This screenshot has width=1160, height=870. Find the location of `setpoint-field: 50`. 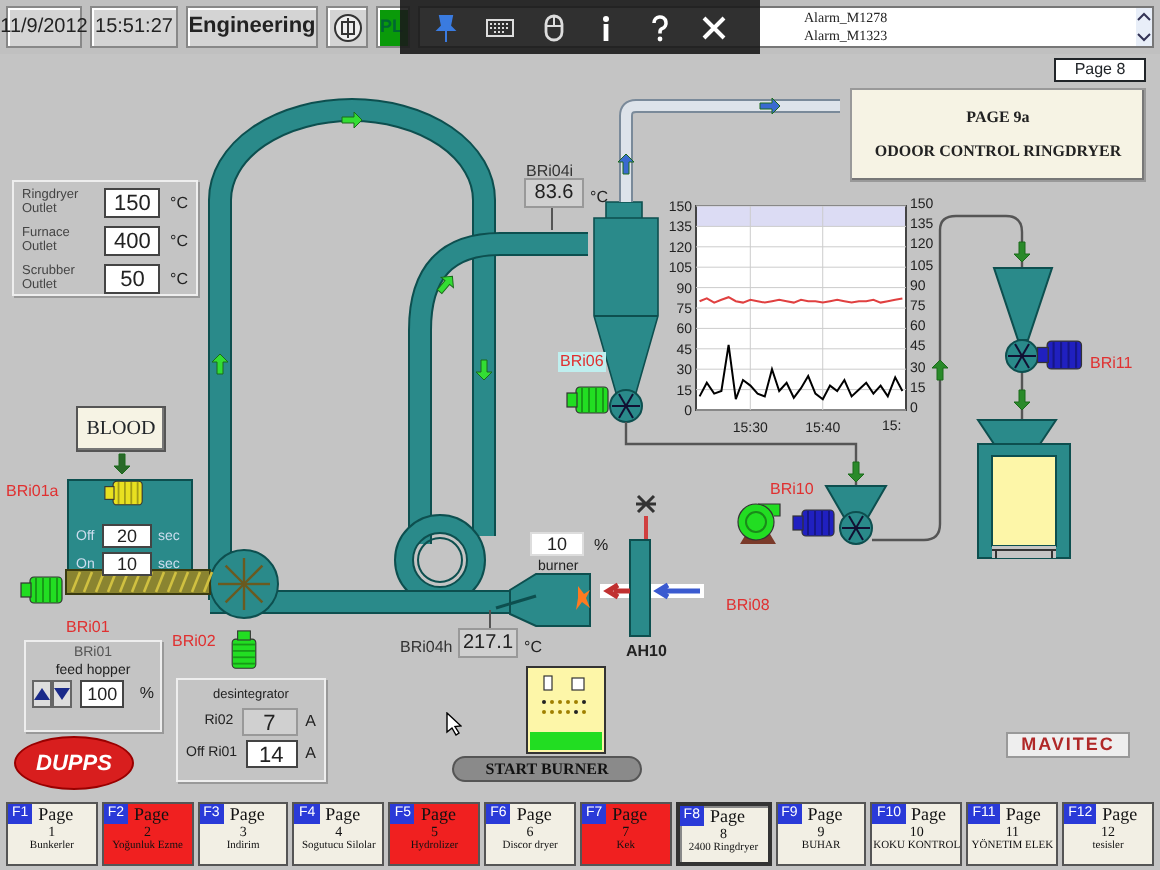

setpoint-field: 50 is located at coordinates (132, 279).